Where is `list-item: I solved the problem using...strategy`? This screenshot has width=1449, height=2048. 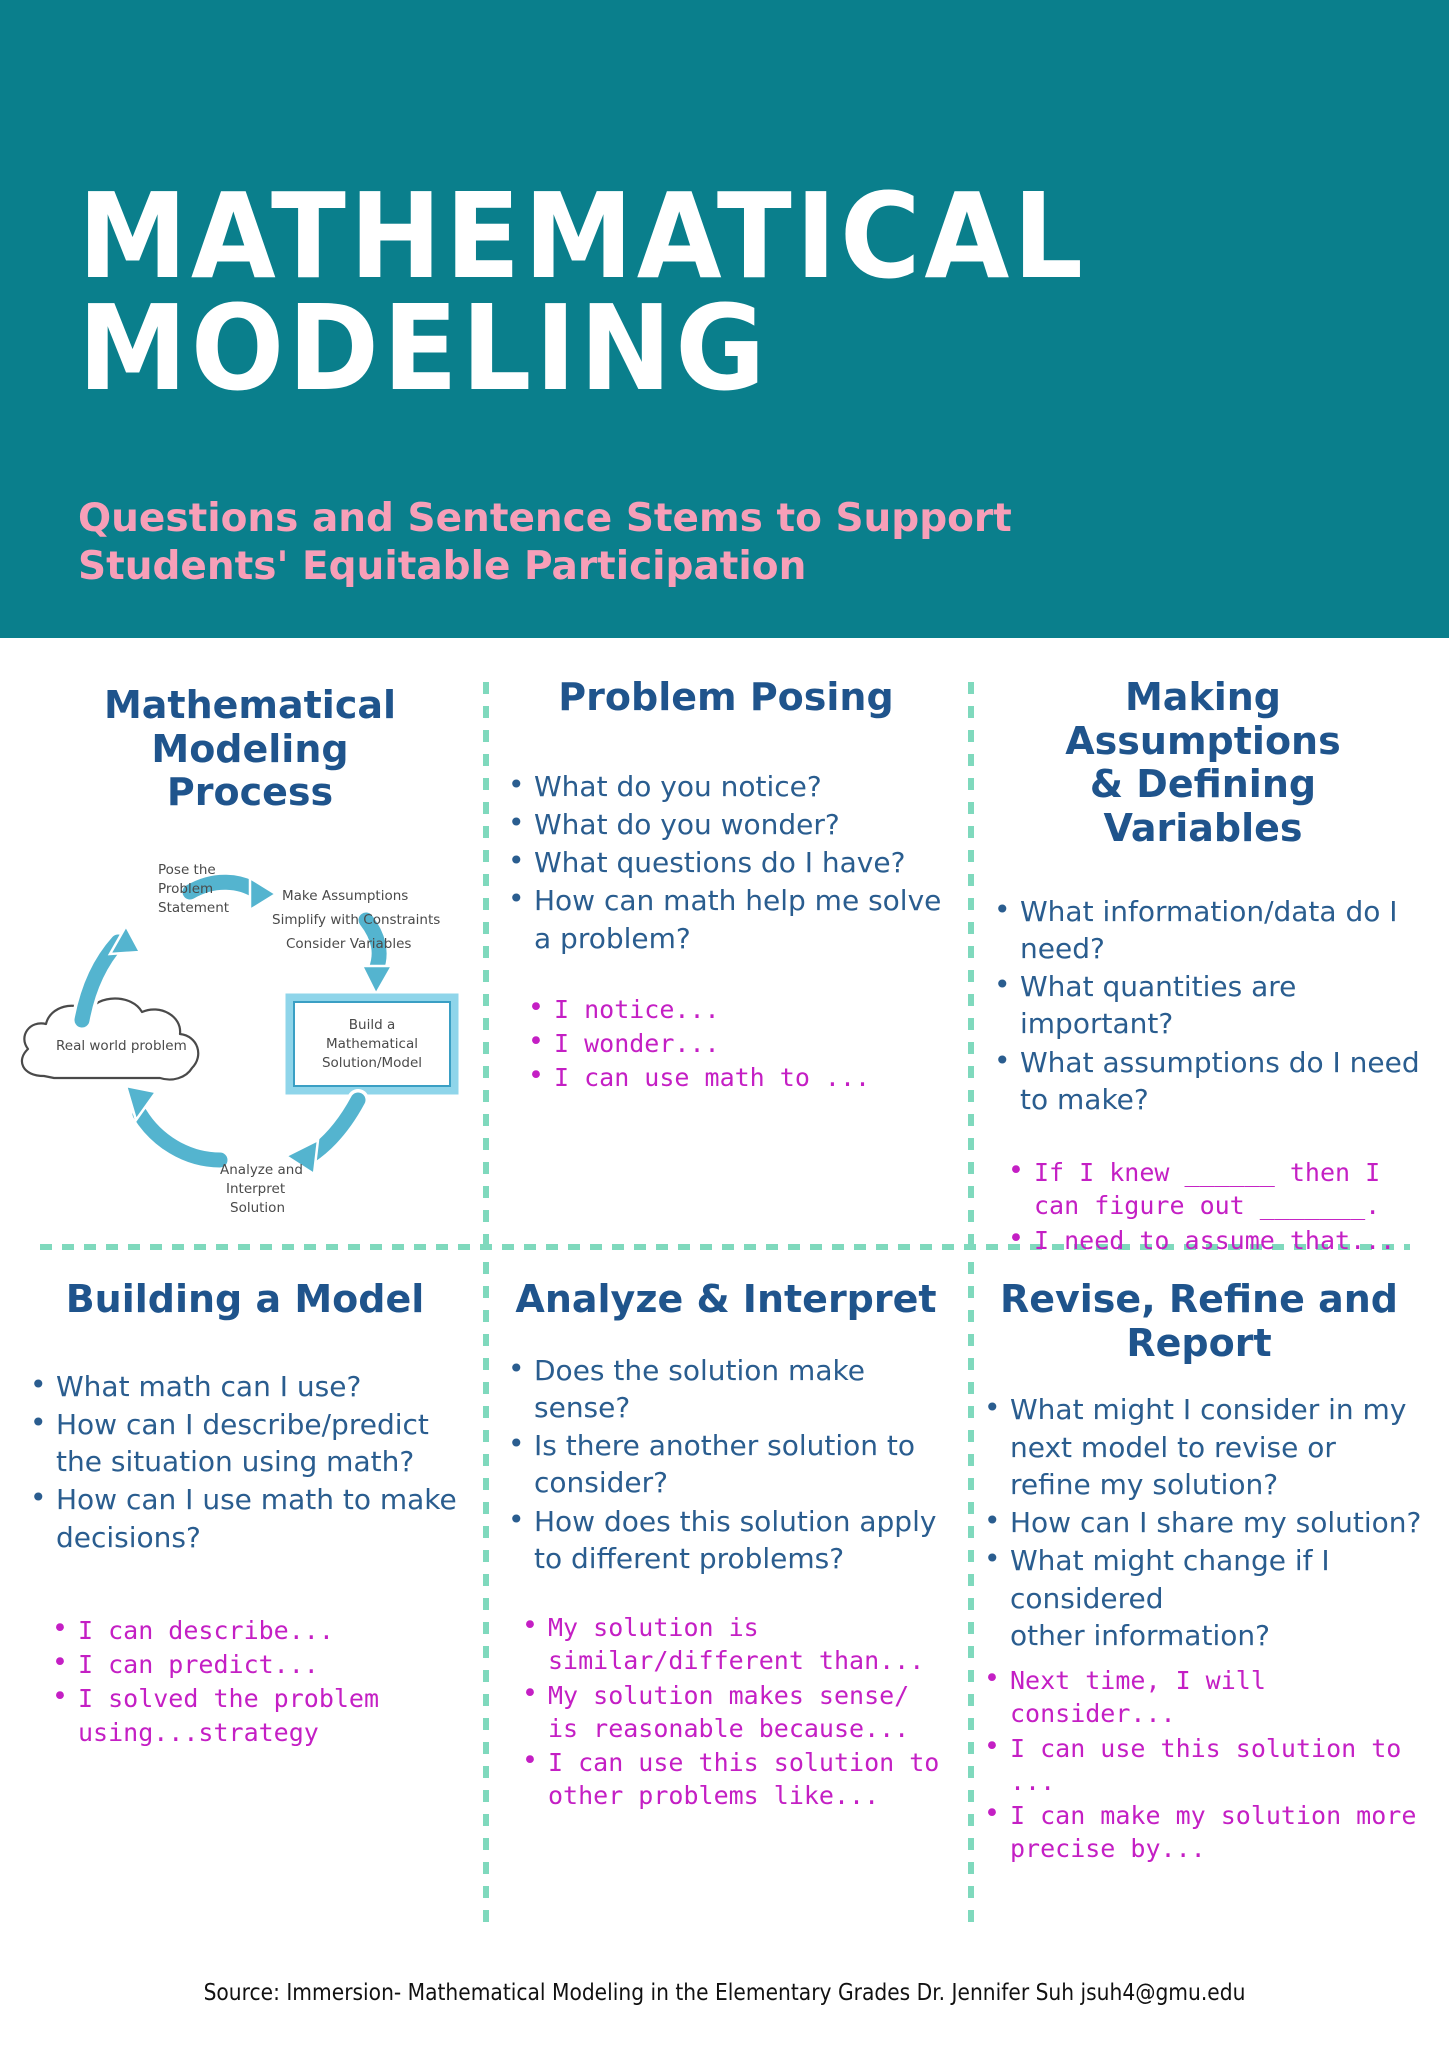 list-item: I solved the problem using...strategy is located at coordinates (256, 1714).